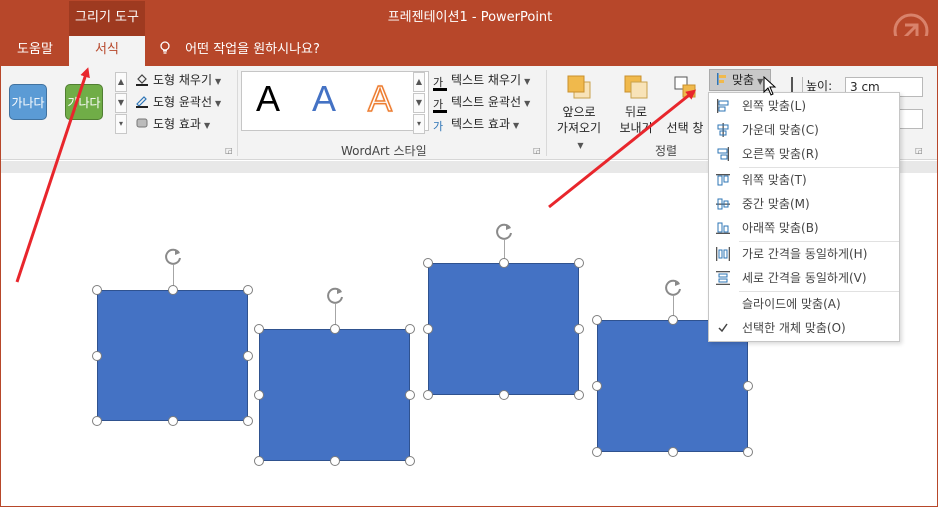 The height and width of the screenshot is (507, 938). I want to click on text-outline-button: 가 텍스트 윤곽선 ▼, so click(481, 102).